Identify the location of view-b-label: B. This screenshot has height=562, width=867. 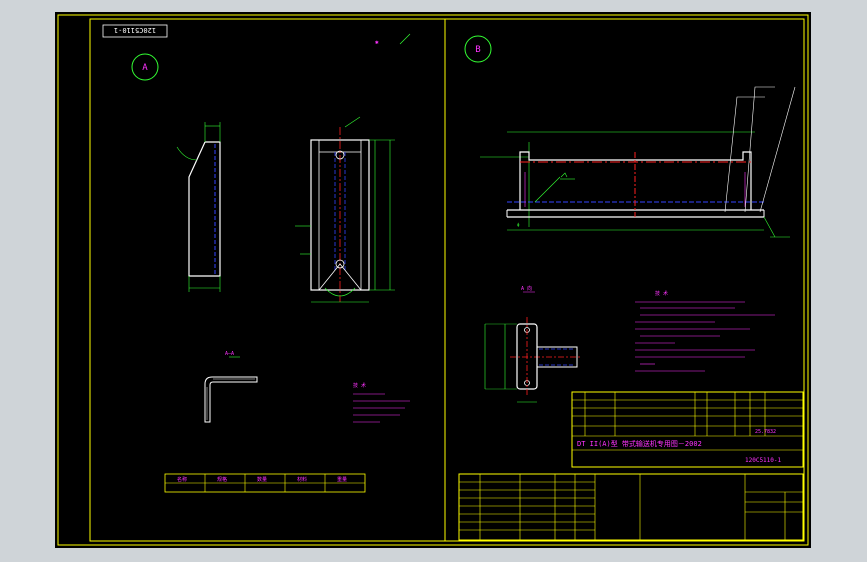
(477, 50).